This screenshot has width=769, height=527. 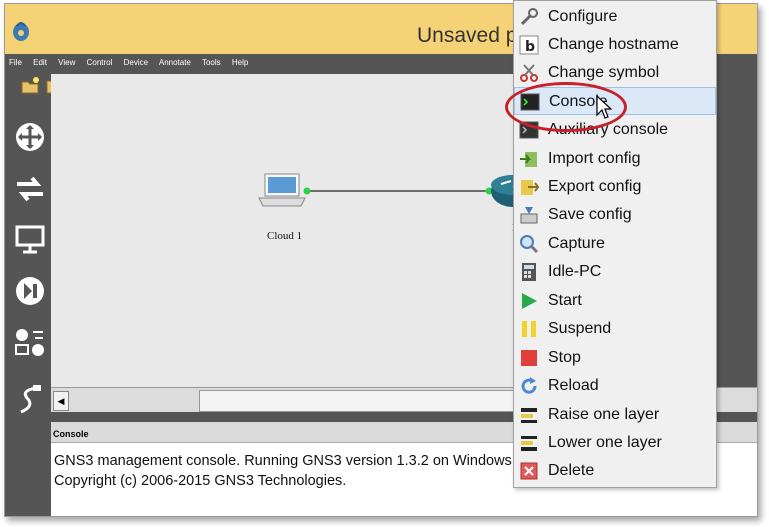 What do you see at coordinates (467, 35) in the screenshot?
I see `window-title: Unsaved p` at bounding box center [467, 35].